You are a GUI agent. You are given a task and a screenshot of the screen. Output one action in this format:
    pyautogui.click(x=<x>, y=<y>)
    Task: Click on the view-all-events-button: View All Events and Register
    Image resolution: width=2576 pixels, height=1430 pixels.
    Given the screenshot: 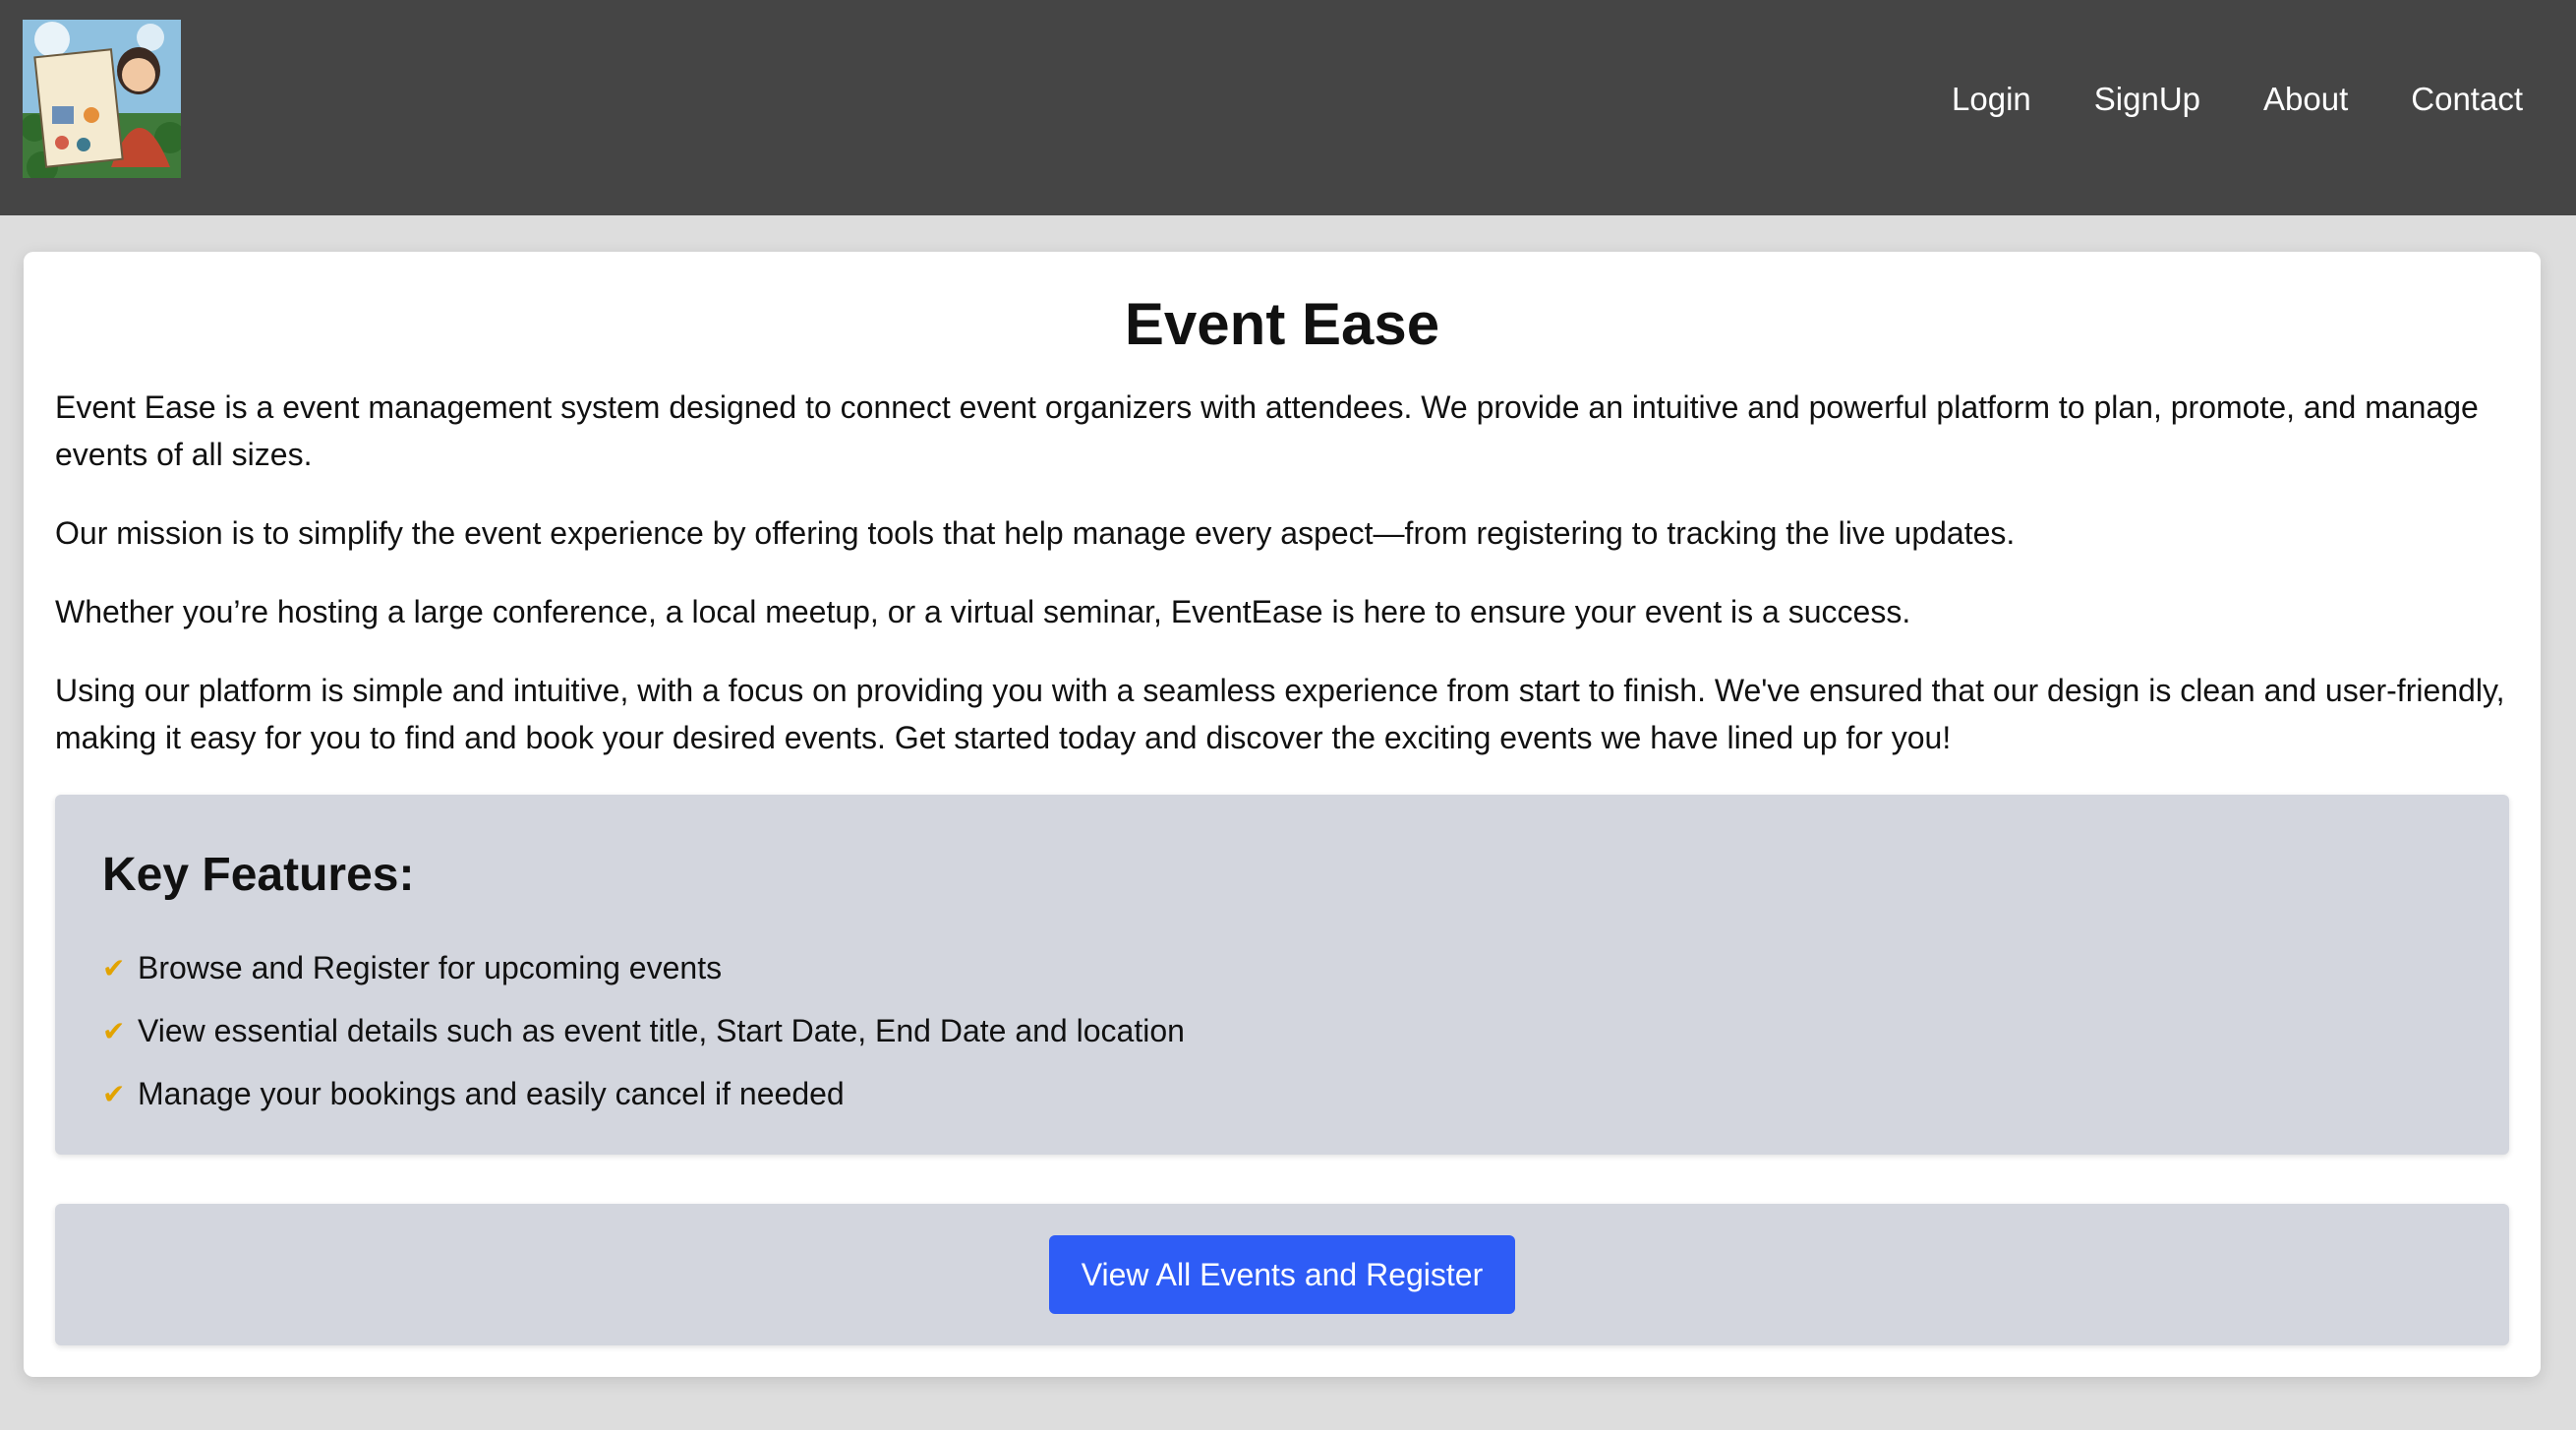 What is the action you would take?
    pyautogui.click(x=1282, y=1274)
    